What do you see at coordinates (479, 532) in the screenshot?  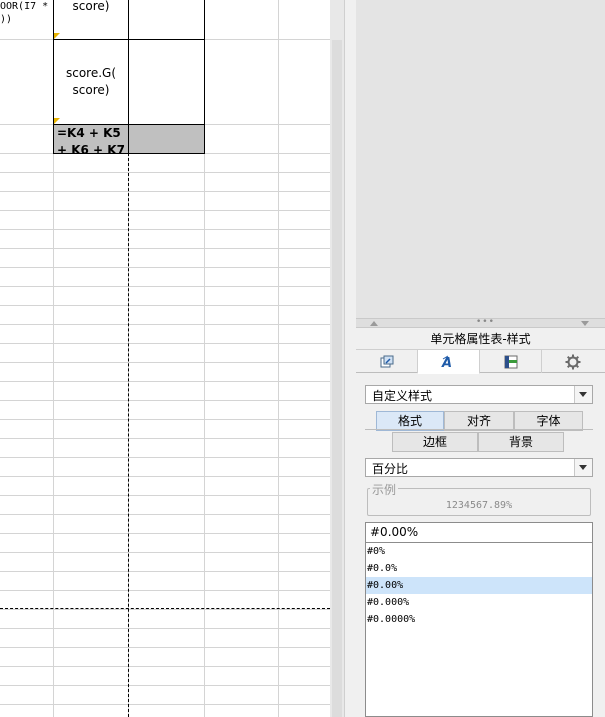 I see `format-code-input: #0.00%` at bounding box center [479, 532].